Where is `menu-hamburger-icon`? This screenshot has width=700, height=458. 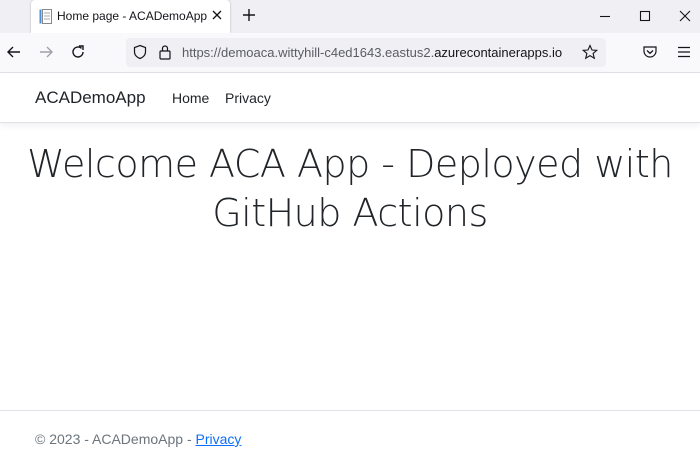 menu-hamburger-icon is located at coordinates (684, 52).